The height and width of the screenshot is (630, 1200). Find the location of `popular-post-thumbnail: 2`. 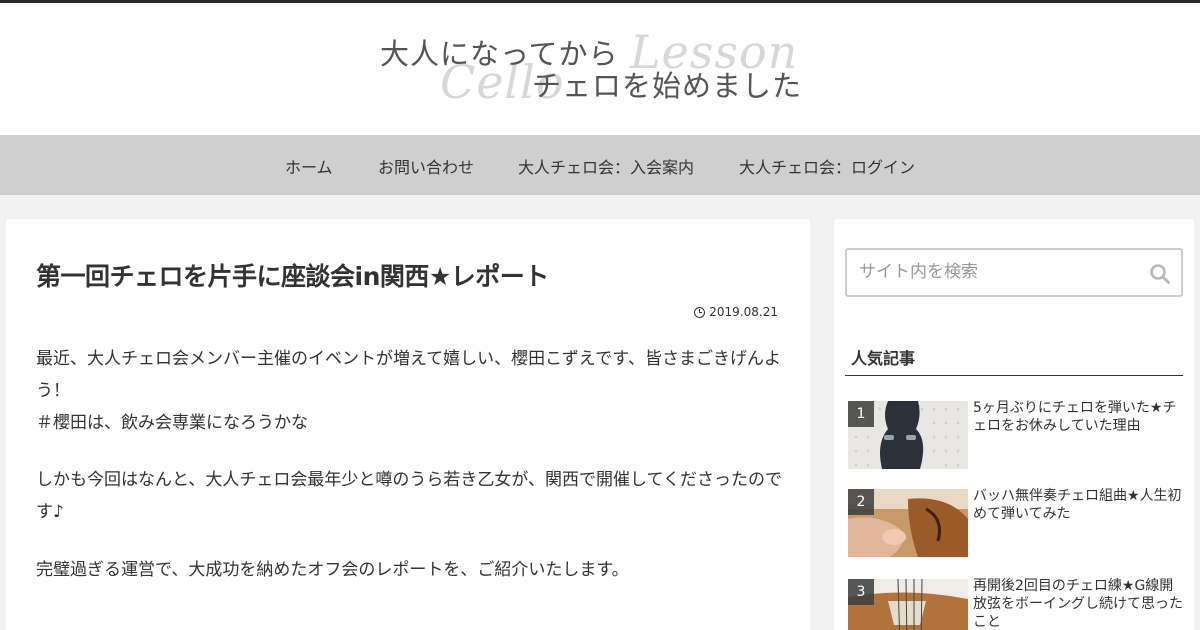

popular-post-thumbnail: 2 is located at coordinates (908, 523).